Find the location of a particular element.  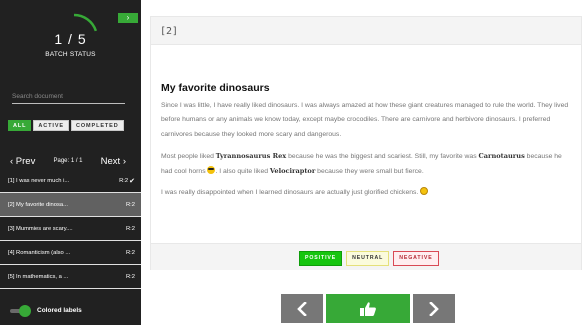

label-negative-button: NEGATIVE is located at coordinates (416, 258).